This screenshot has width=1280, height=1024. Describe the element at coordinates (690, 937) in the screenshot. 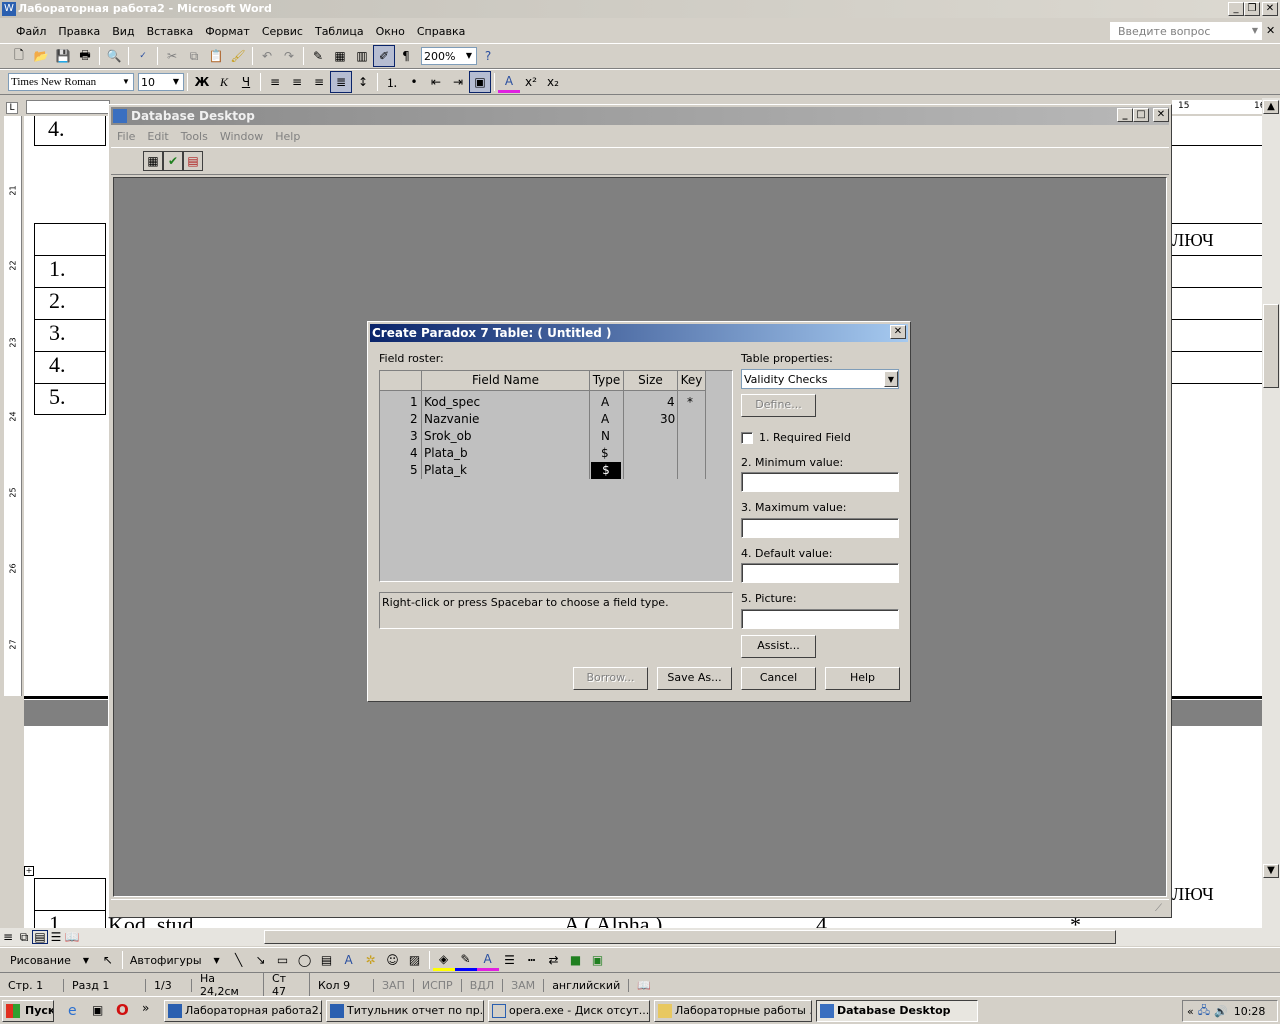

I see `horizontal-scroll-thumb` at that location.